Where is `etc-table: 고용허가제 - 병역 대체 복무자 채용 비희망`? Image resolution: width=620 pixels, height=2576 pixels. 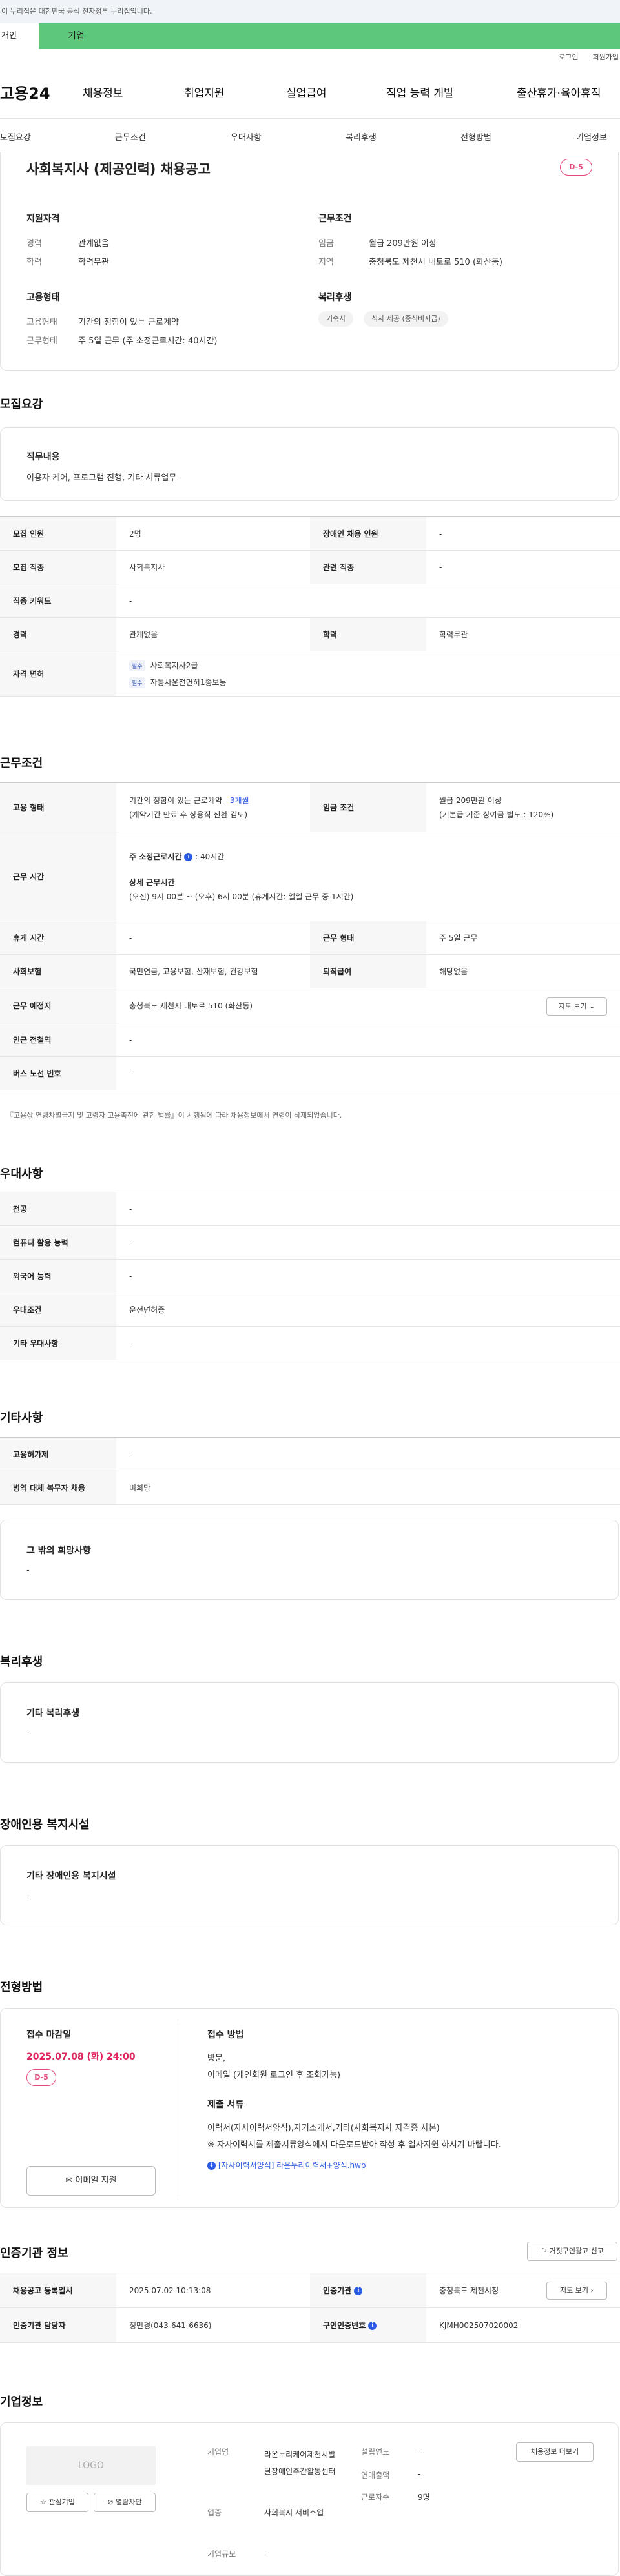 etc-table: 고용허가제 - 병역 대체 복무자 채용 비희망 is located at coordinates (310, 1471).